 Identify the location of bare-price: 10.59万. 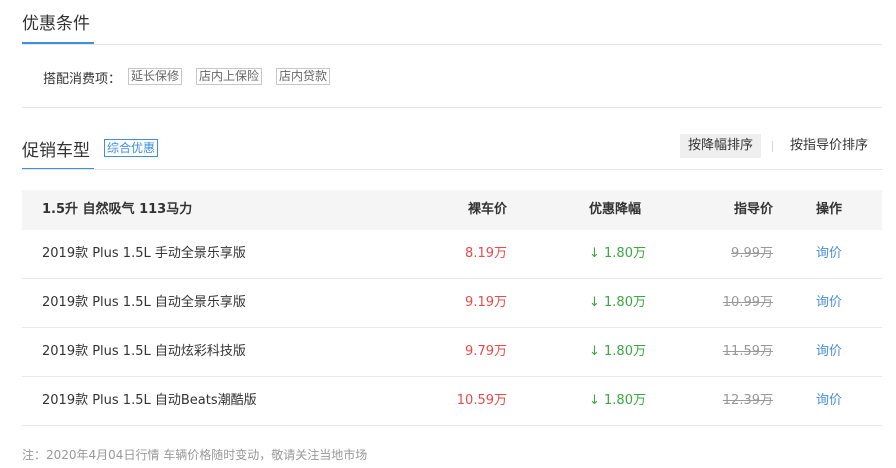
(481, 400).